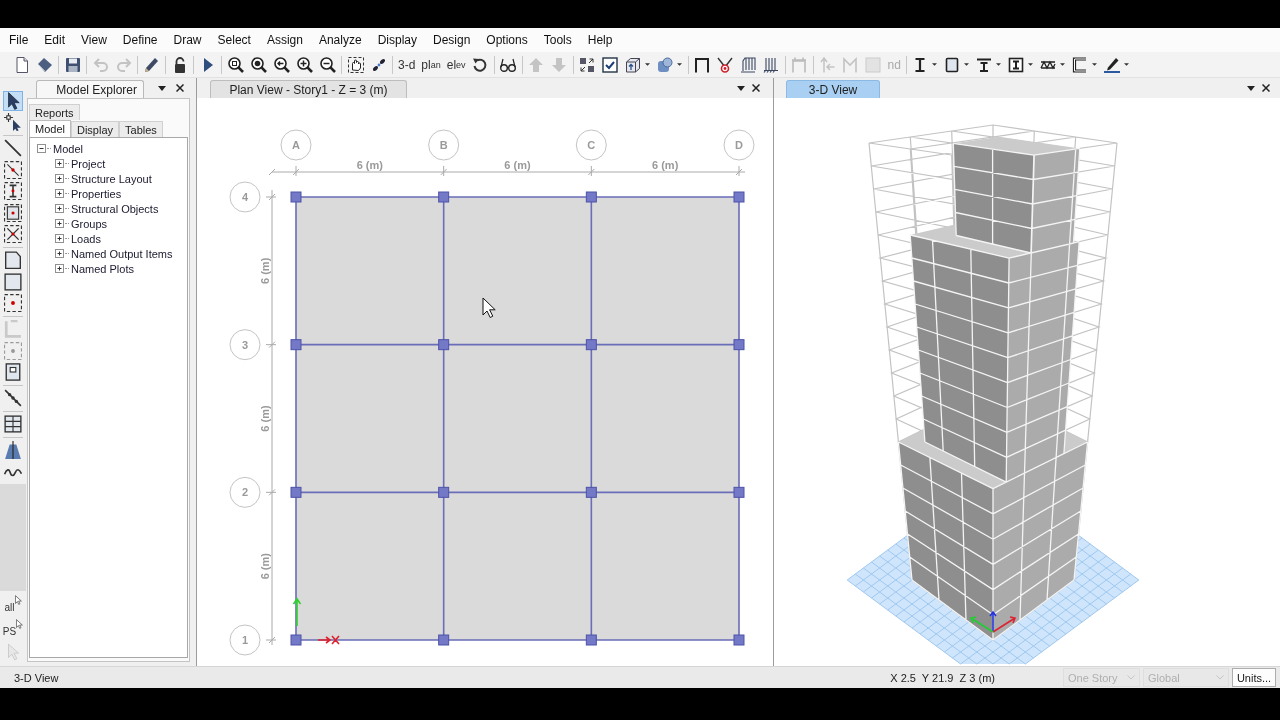  What do you see at coordinates (587, 64) in the screenshot?
I see `arrows-grid-icon` at bounding box center [587, 64].